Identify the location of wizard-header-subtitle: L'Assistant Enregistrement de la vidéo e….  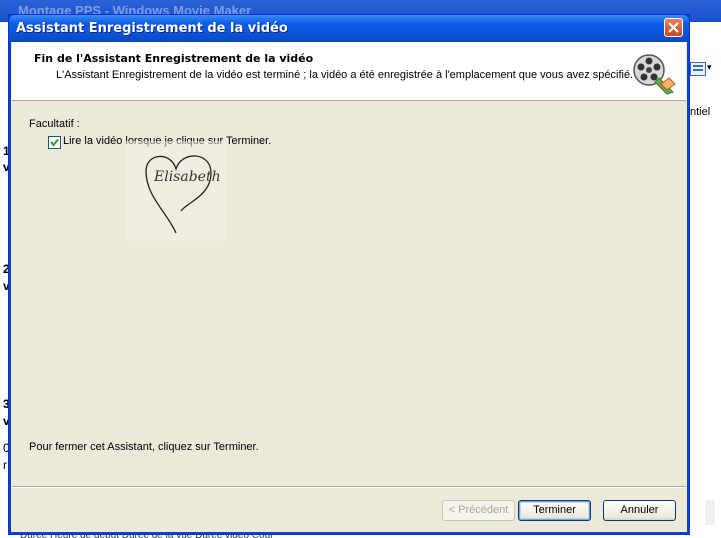
(345, 75).